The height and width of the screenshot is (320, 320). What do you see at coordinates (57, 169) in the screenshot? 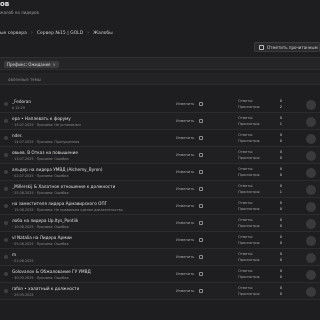
I see `thread-title: альдер на лидера УМВД (Alchemy_Byron)` at bounding box center [57, 169].